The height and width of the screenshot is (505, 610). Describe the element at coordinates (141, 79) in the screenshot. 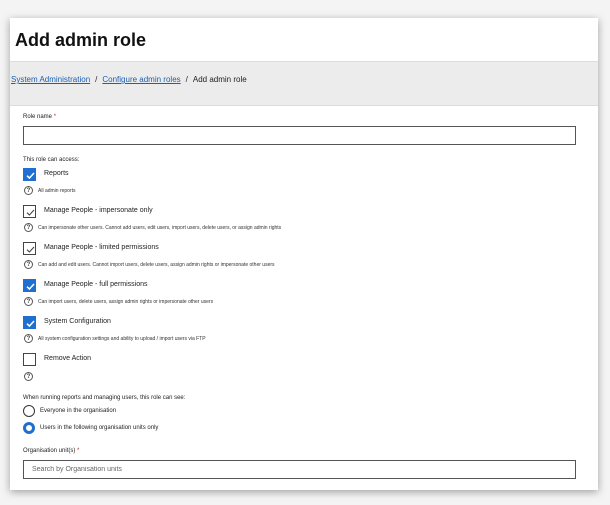

I see `breadcrumb-configure-admin-roles: Configure admin roles` at that location.